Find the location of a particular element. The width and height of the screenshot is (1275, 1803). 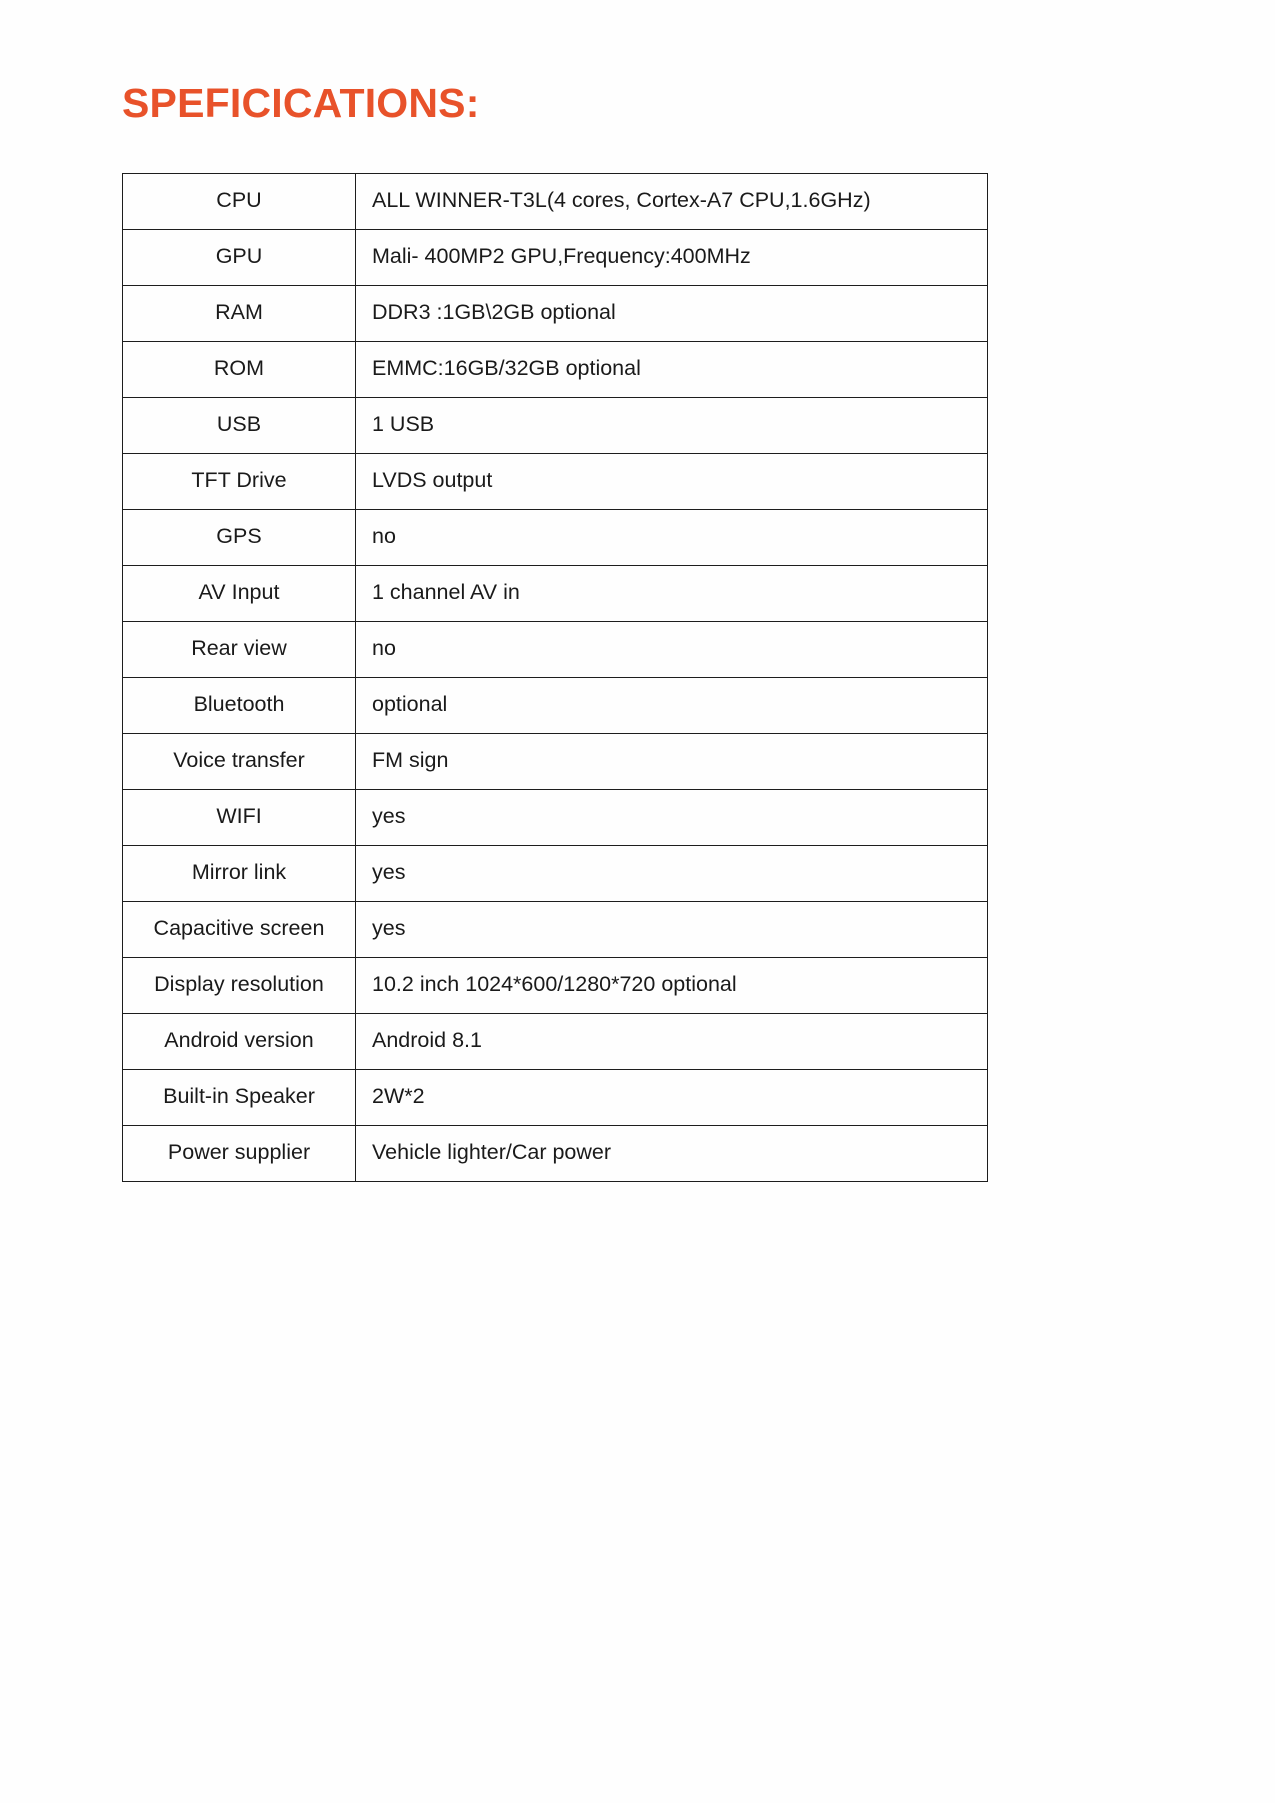

spec-value-cell: Mali- 400MP2 GPU,Frequency:400MHz is located at coordinates (671, 257).